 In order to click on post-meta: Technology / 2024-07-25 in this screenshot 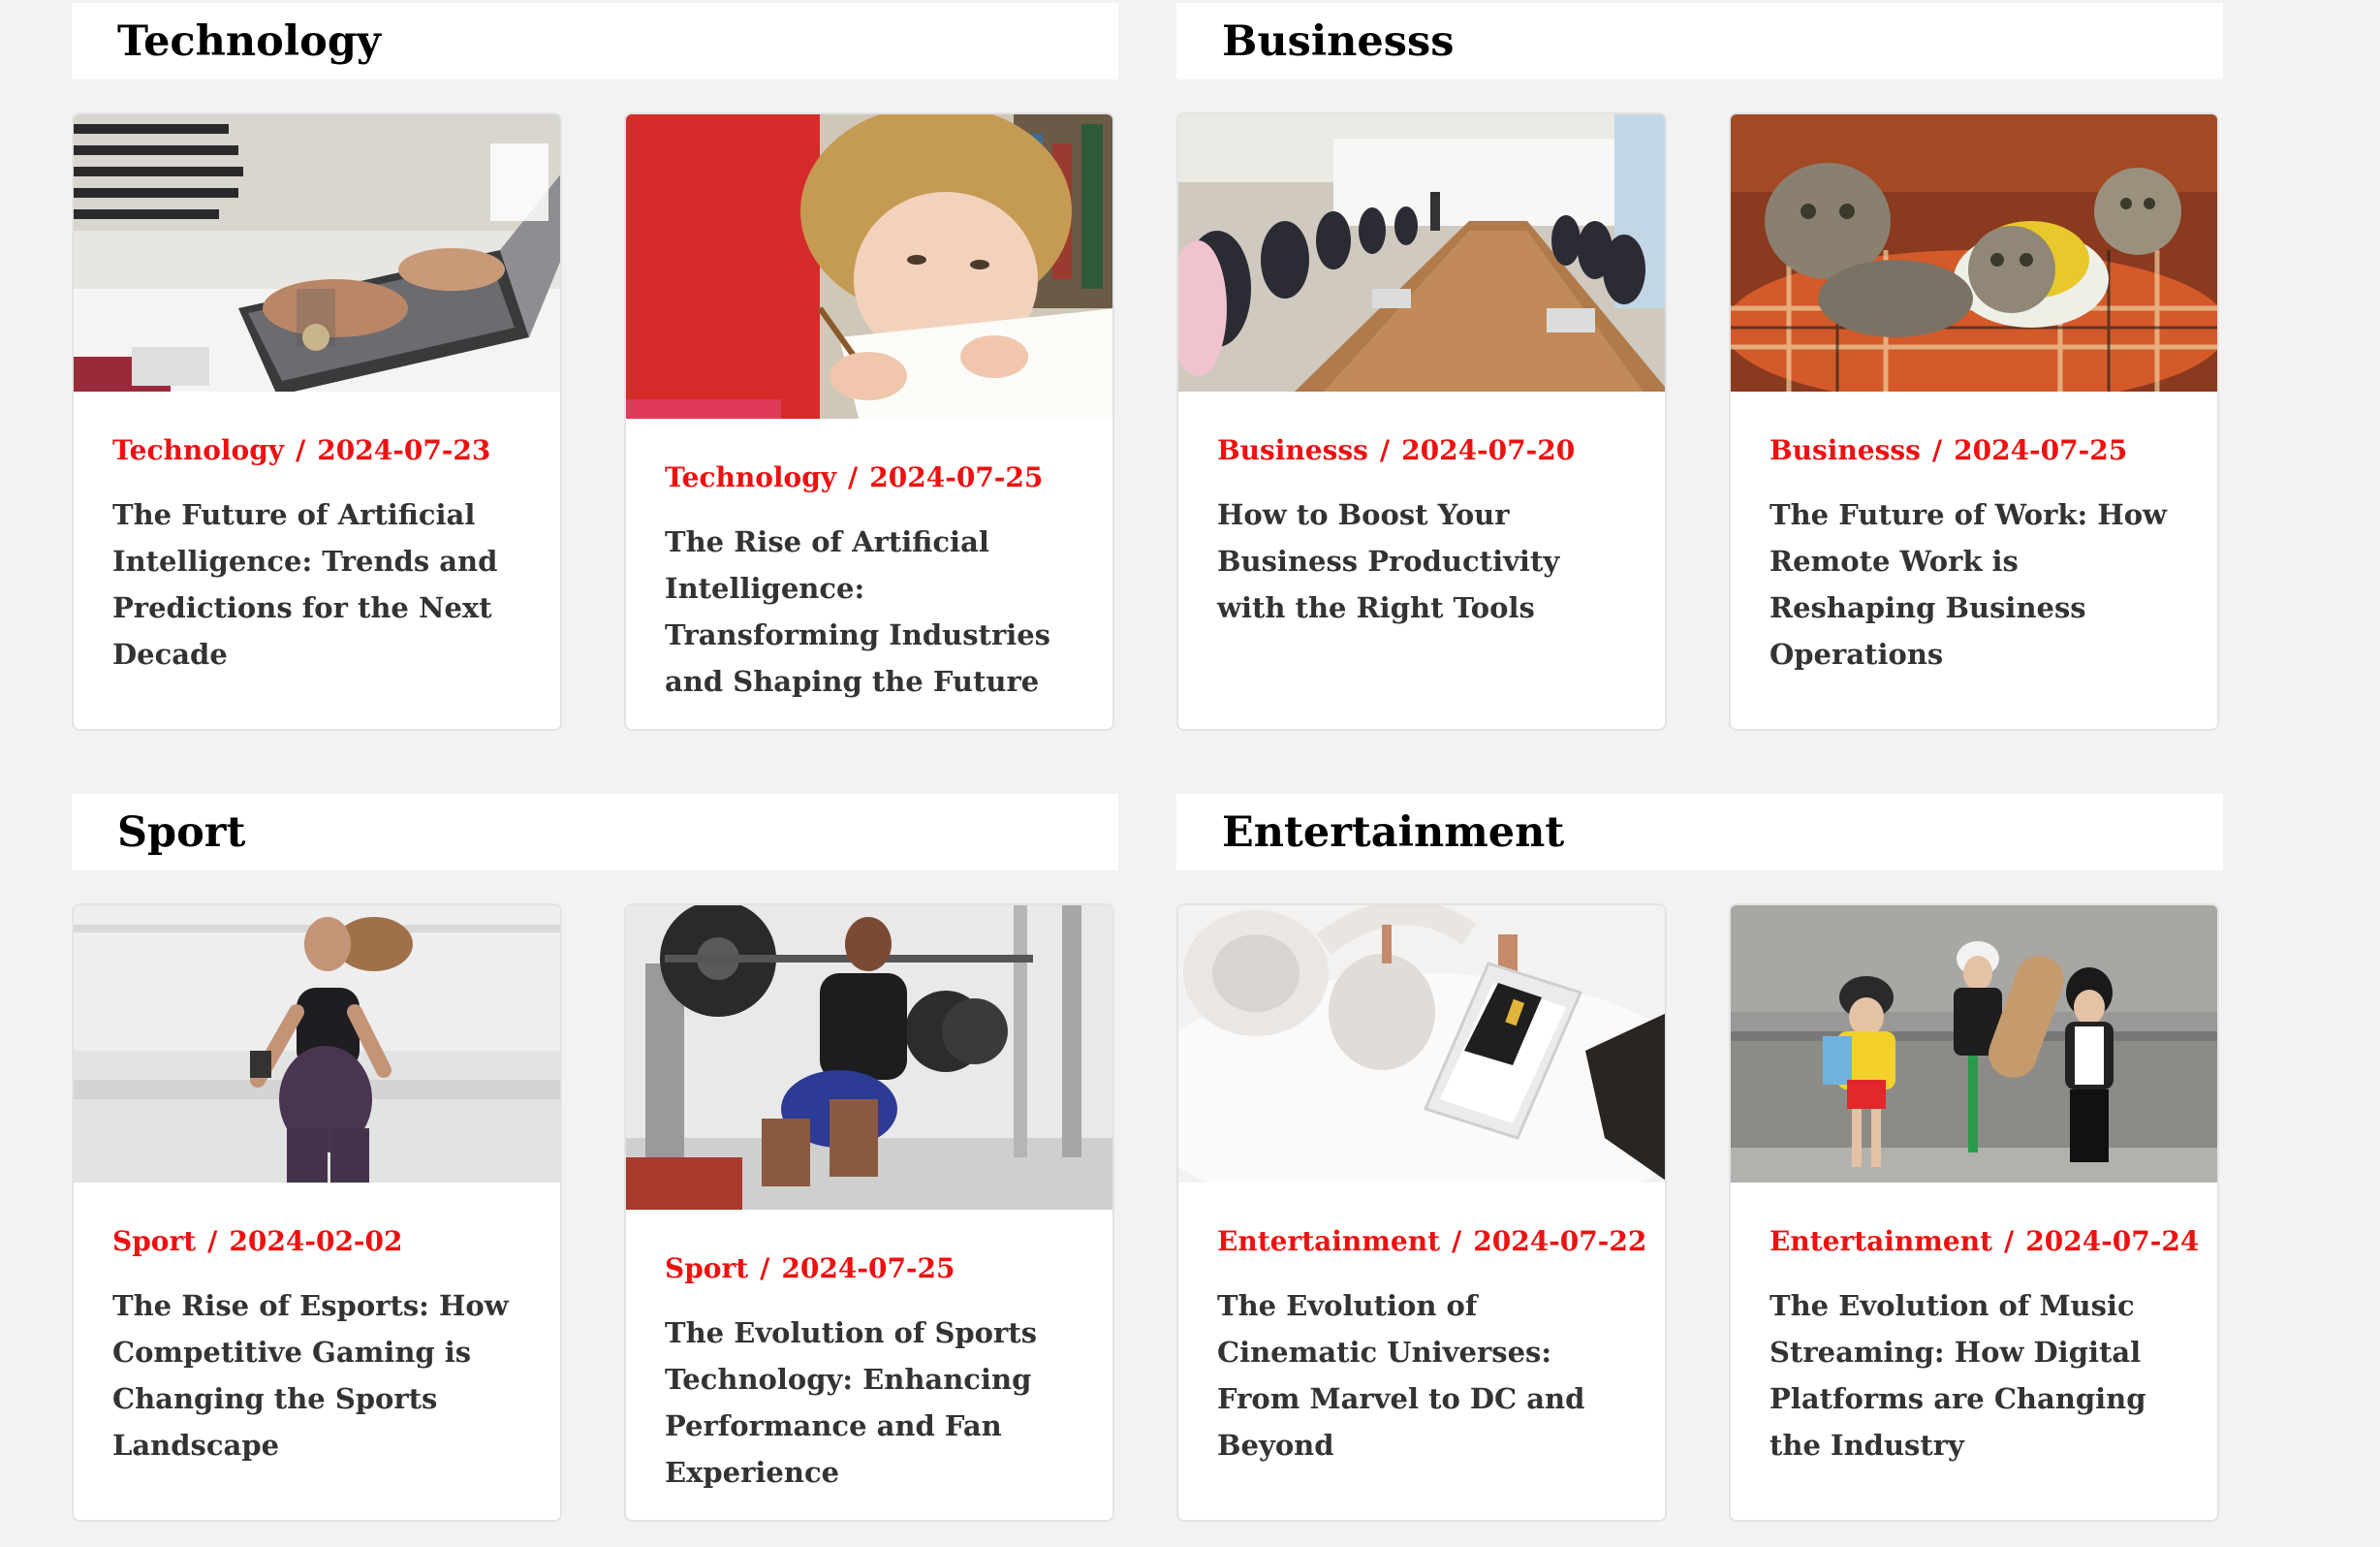, I will do `click(870, 477)`.